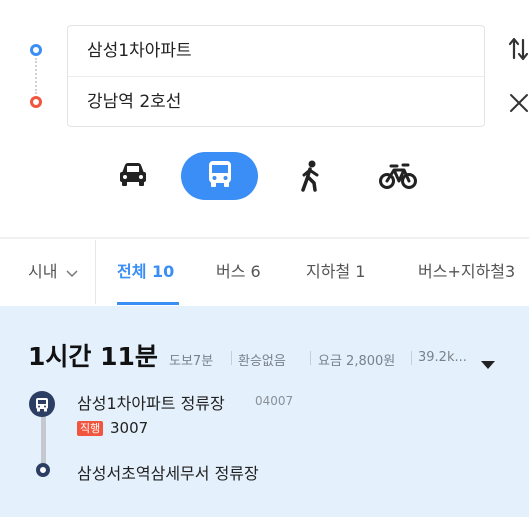  Describe the element at coordinates (518, 49) in the screenshot. I see `swap-icon` at that location.